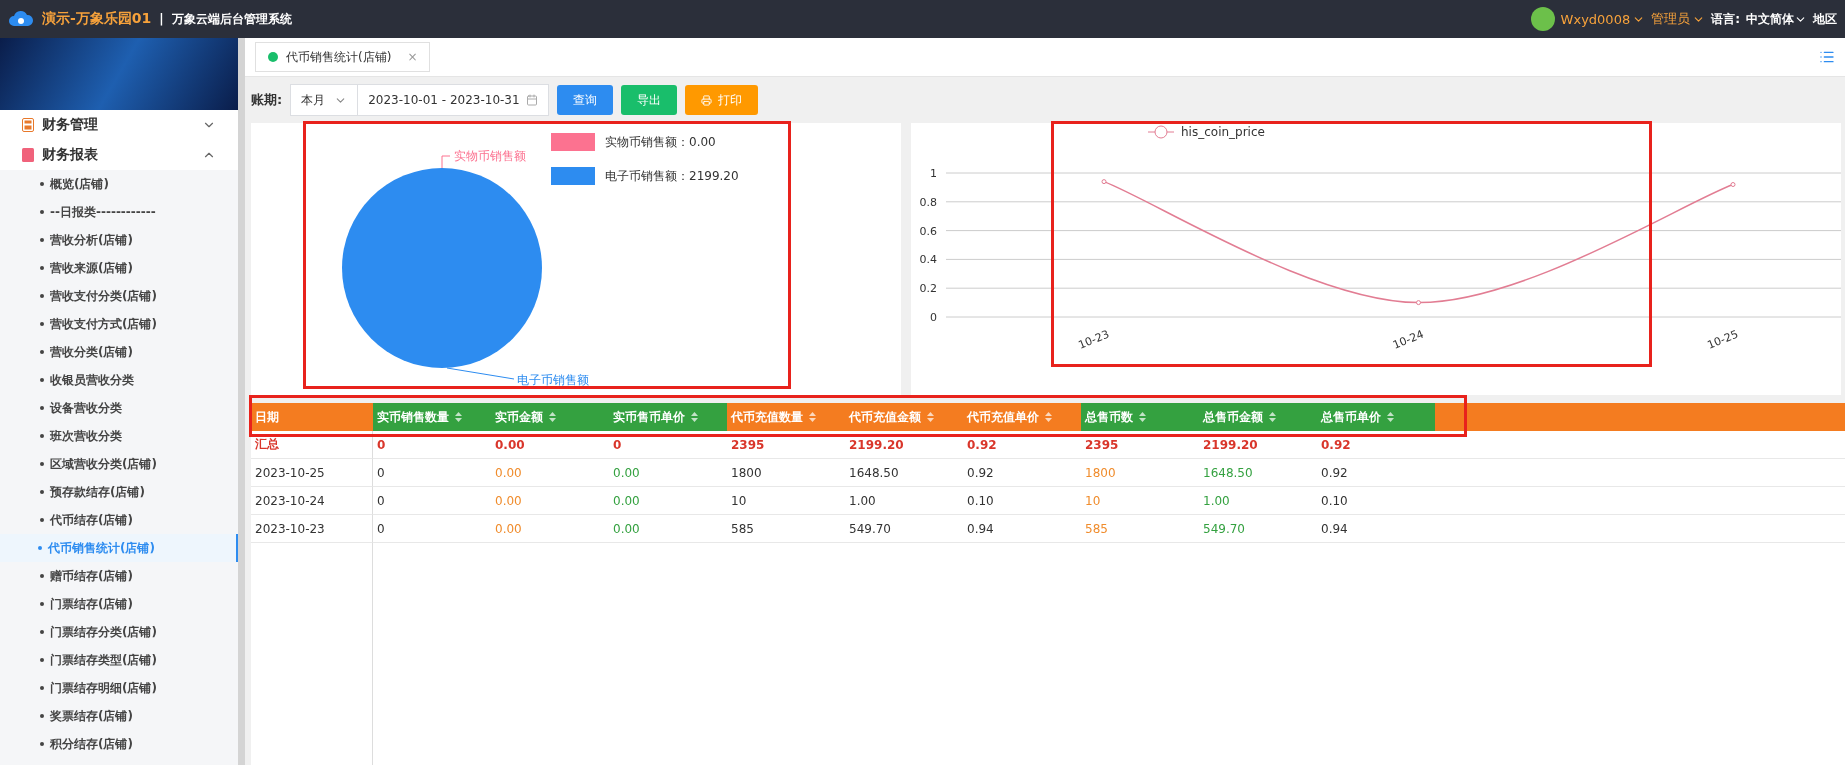 Image resolution: width=1845 pixels, height=765 pixels. I want to click on slice-label: 实物币销售额, so click(490, 156).